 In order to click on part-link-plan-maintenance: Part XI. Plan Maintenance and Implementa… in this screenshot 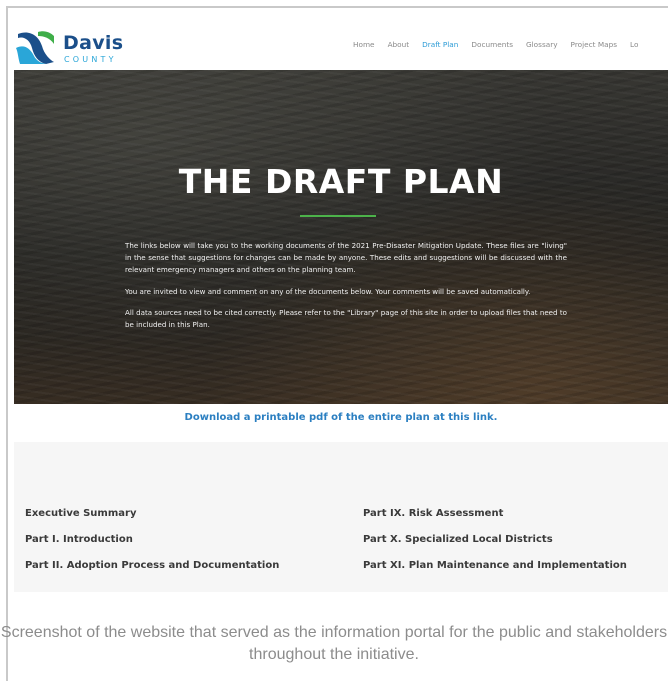, I will do `click(495, 573)`.